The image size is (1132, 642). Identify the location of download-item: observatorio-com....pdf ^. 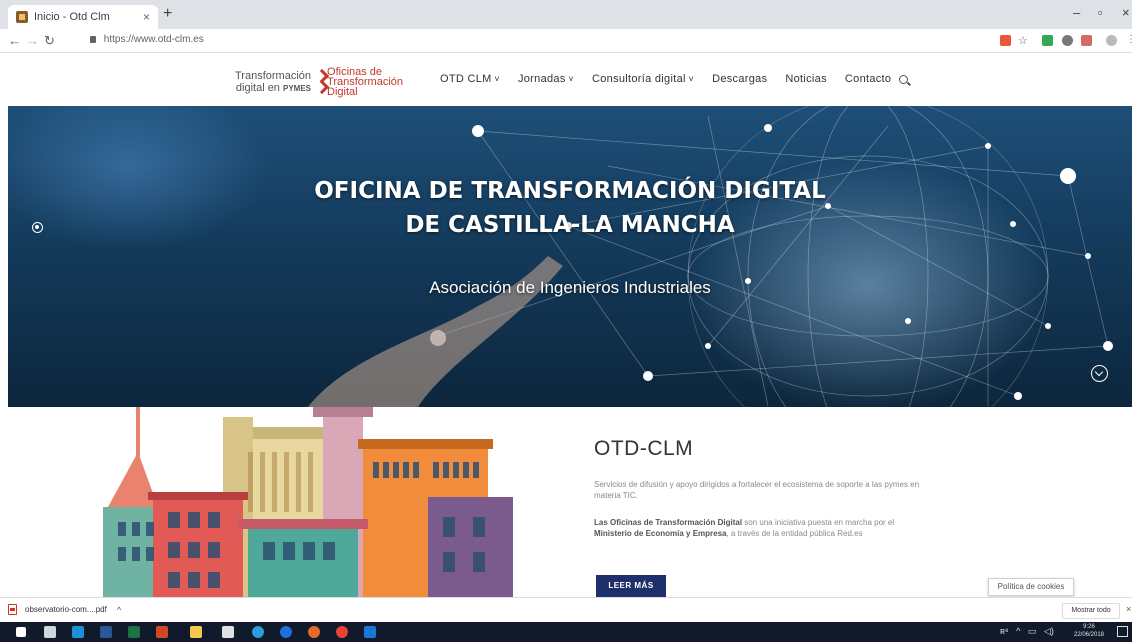
(64, 609).